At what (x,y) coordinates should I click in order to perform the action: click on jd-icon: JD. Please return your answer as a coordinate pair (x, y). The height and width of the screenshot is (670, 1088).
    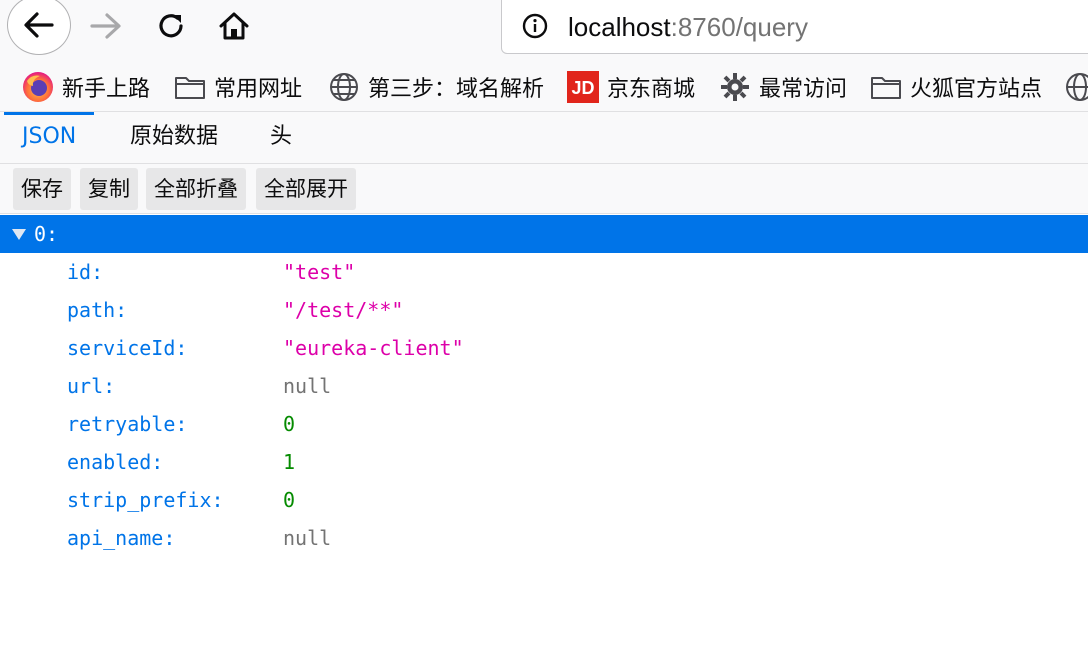
    Looking at the image, I should click on (583, 87).